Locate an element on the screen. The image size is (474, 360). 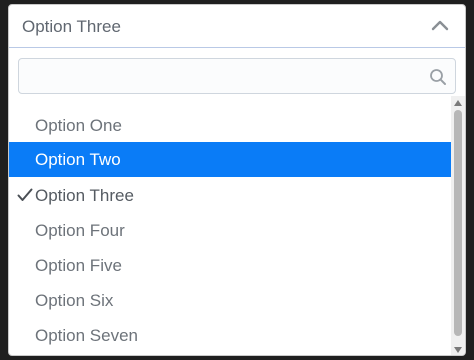
search-input is located at coordinates (237, 76).